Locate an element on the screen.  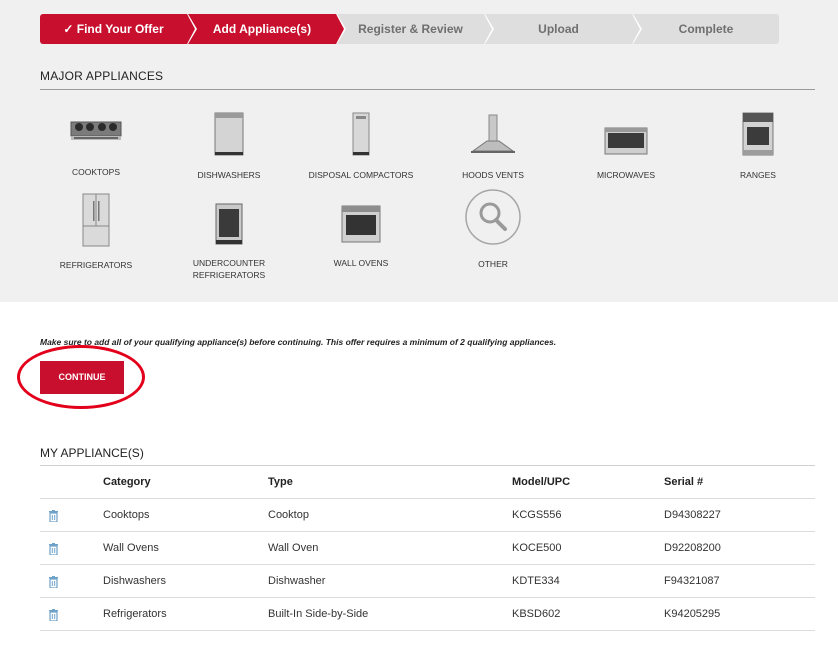
column-header-model: Model/UPC is located at coordinates (541, 482).